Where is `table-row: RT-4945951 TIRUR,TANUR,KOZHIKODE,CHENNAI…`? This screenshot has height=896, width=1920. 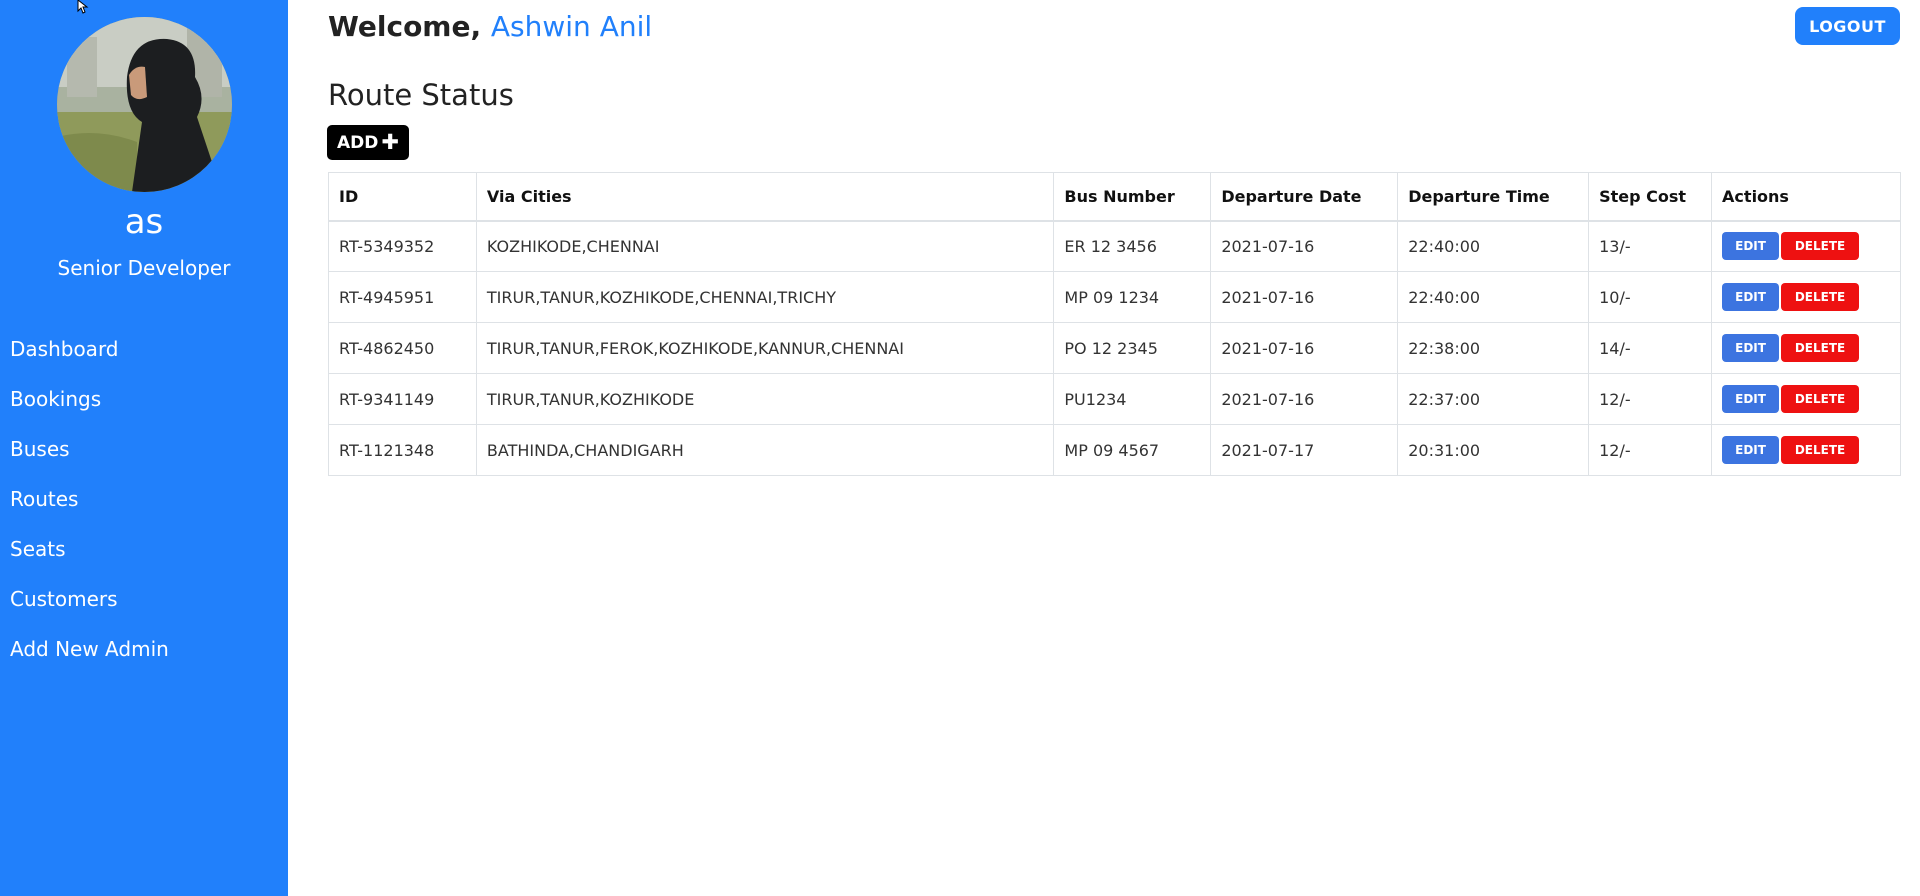
table-row: RT-4945951 TIRUR,TANUR,KOZHIKODE,CHENNAI… is located at coordinates (1114, 297).